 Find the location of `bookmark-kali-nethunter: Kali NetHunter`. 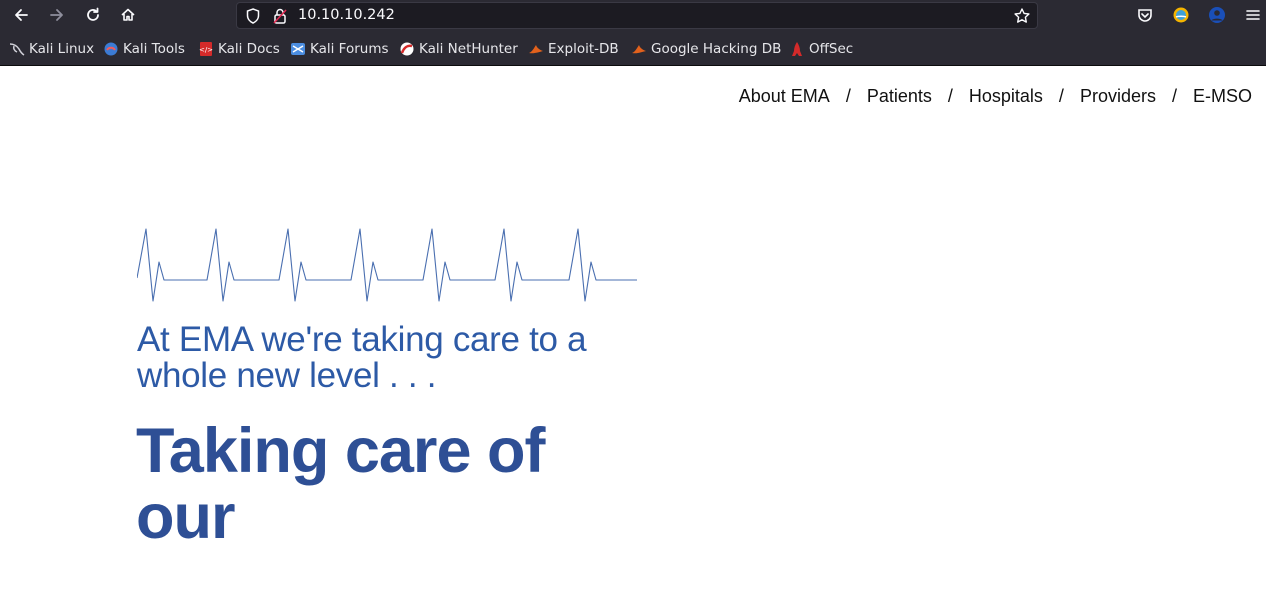

bookmark-kali-nethunter: Kali NetHunter is located at coordinates (458, 49).